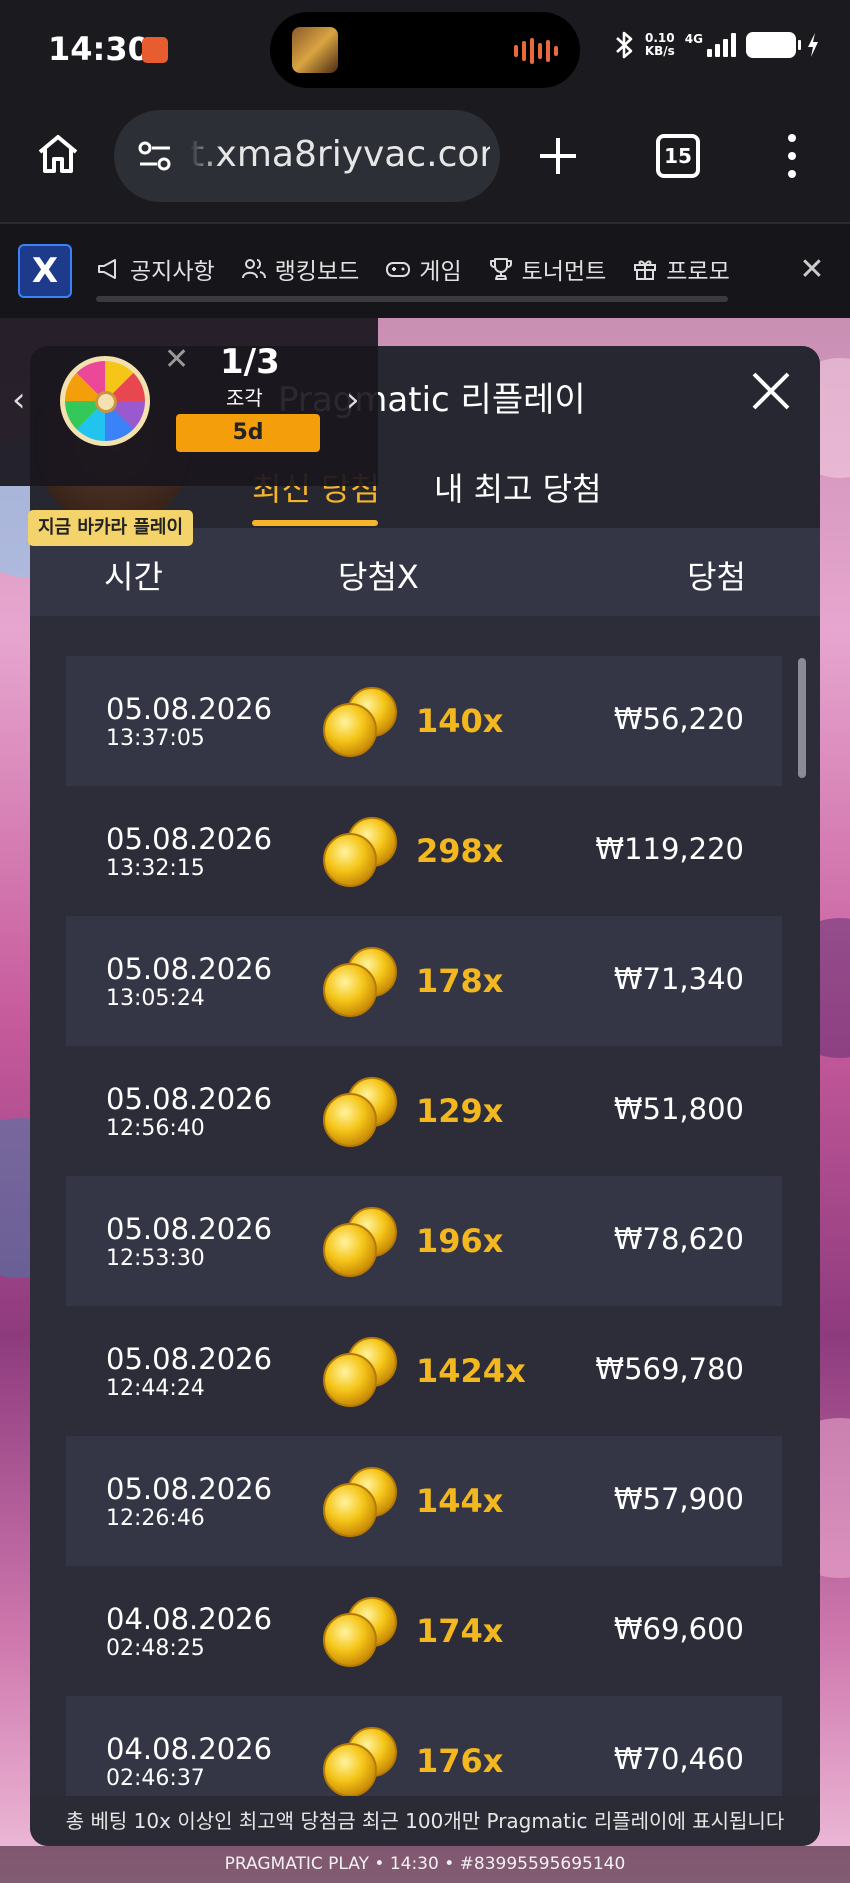  Describe the element at coordinates (244, 398) in the screenshot. I see `promo-piece-label: 조각` at that location.